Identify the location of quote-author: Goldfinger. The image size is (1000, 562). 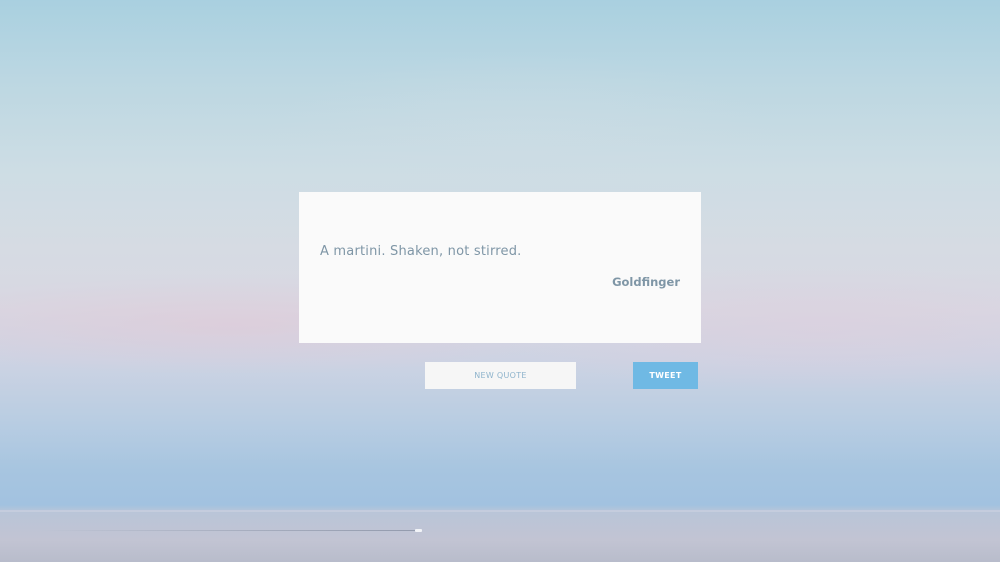
(646, 282).